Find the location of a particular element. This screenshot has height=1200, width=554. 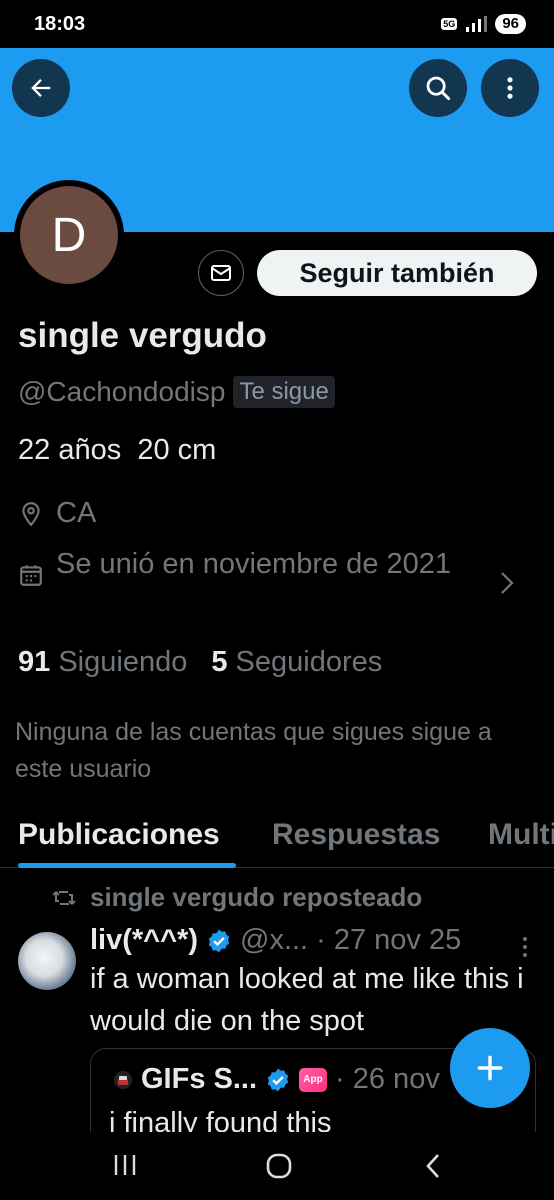

status-bar: 18:03 5G 96 is located at coordinates (277, 24).